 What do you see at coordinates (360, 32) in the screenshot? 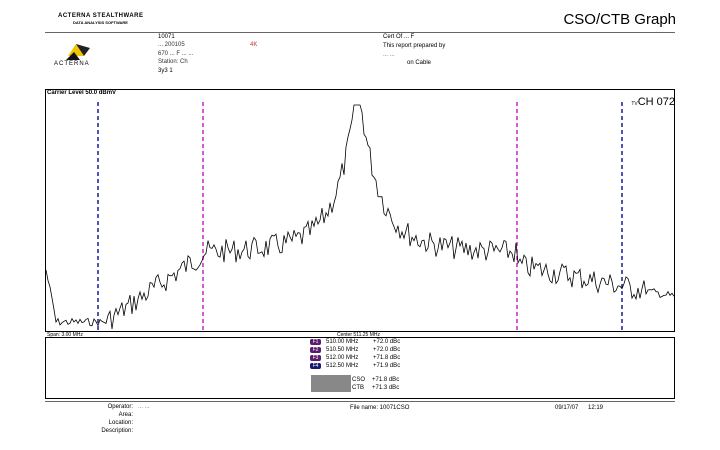
I see `header-divider` at bounding box center [360, 32].